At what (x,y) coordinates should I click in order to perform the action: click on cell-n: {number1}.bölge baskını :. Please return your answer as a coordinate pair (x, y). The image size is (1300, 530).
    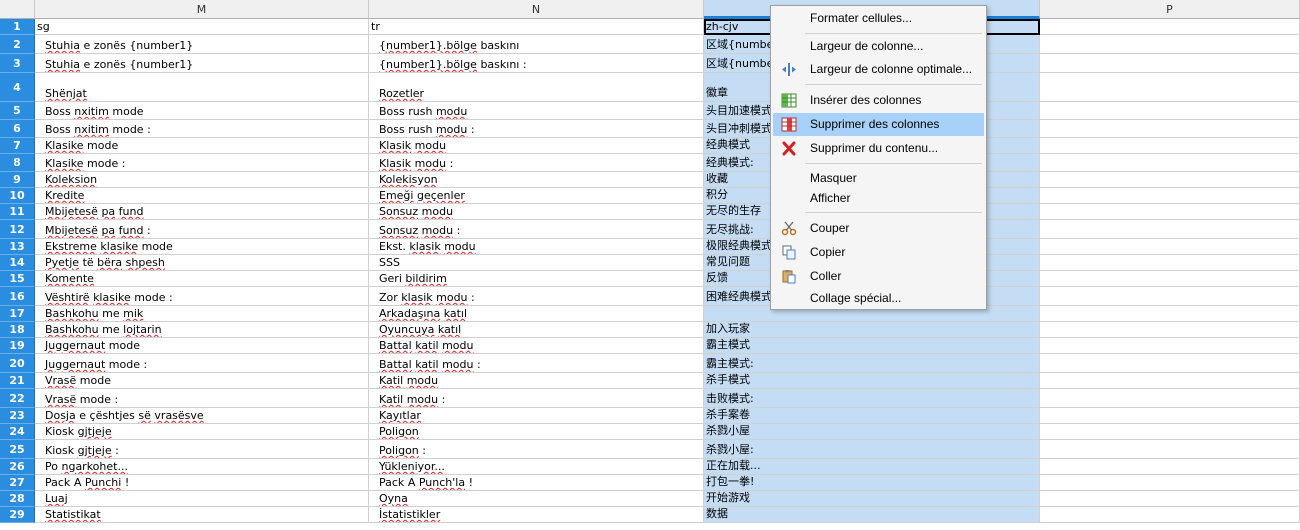
    Looking at the image, I should click on (536, 63).